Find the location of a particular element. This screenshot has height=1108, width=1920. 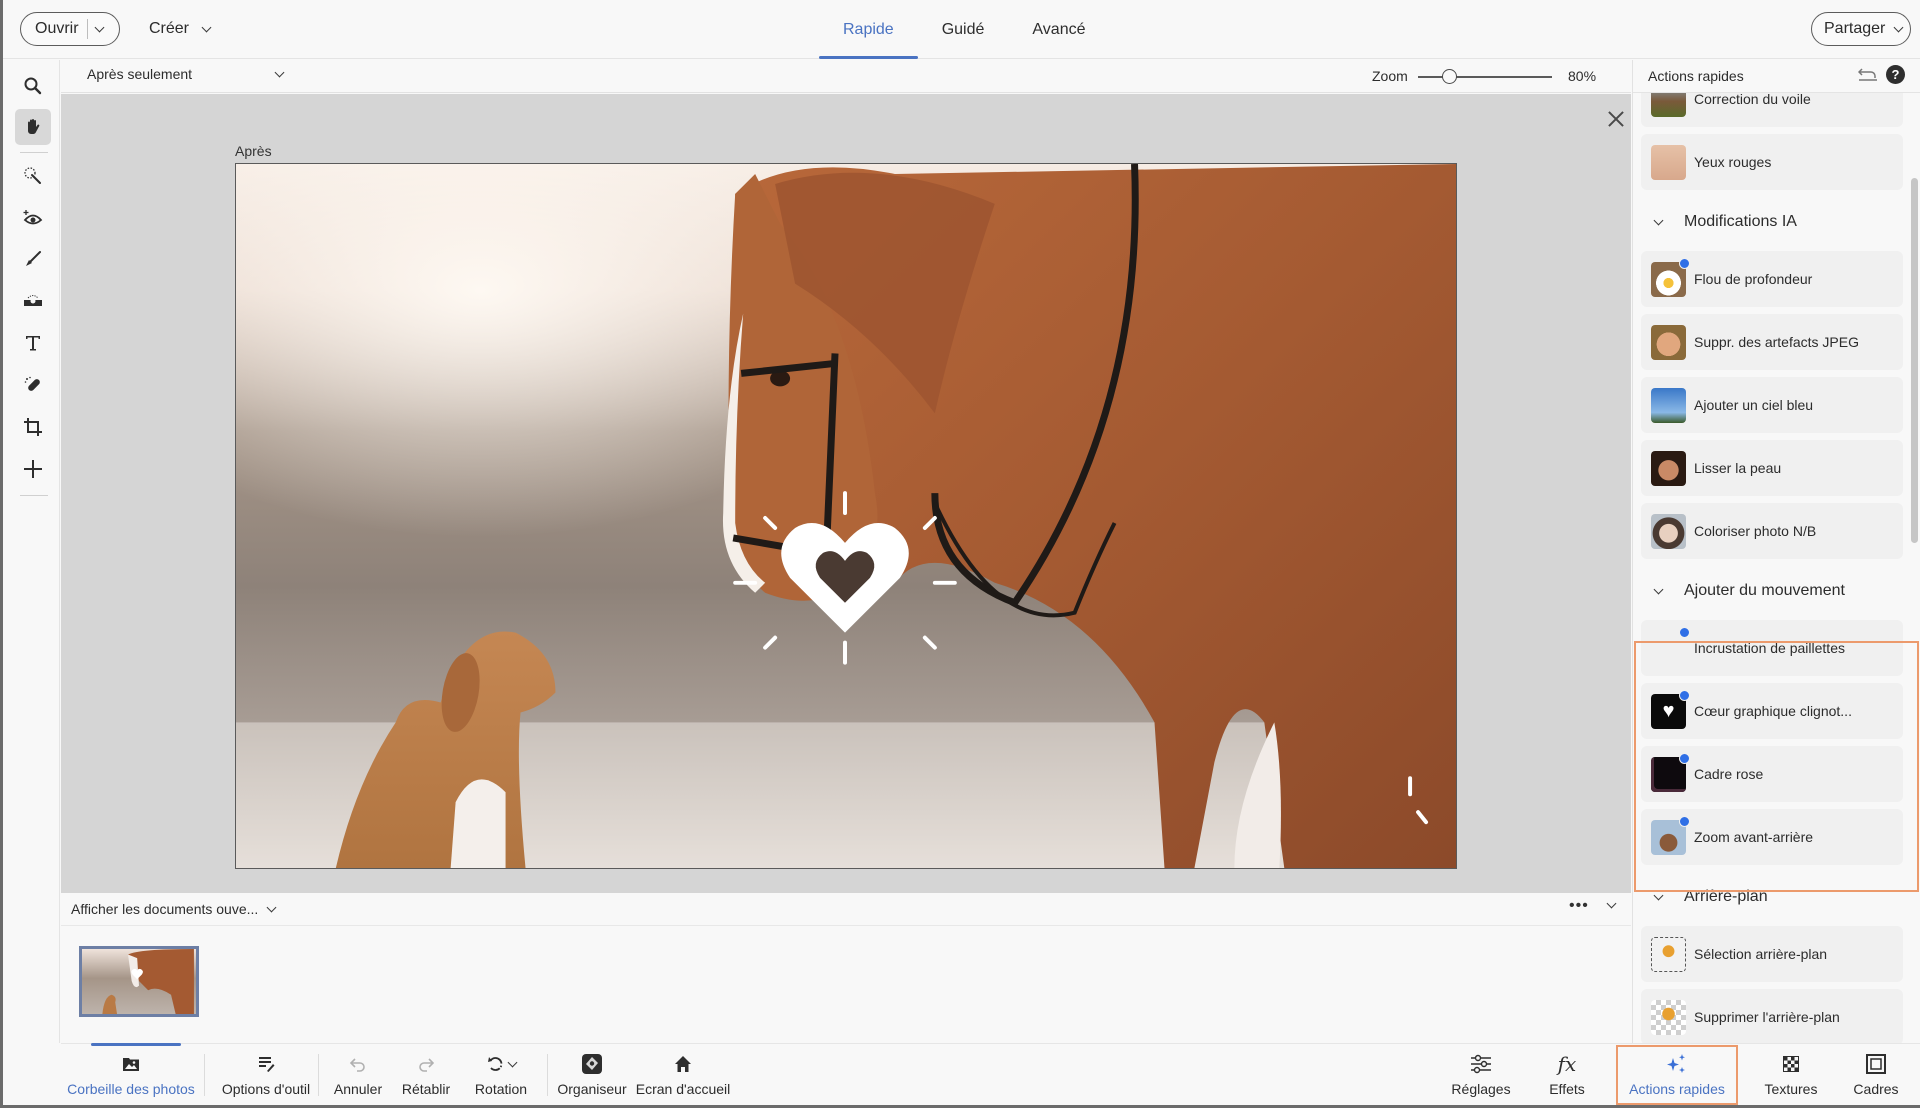

view-options-bar: Après seulement Zoom 80% is located at coordinates (846, 76).